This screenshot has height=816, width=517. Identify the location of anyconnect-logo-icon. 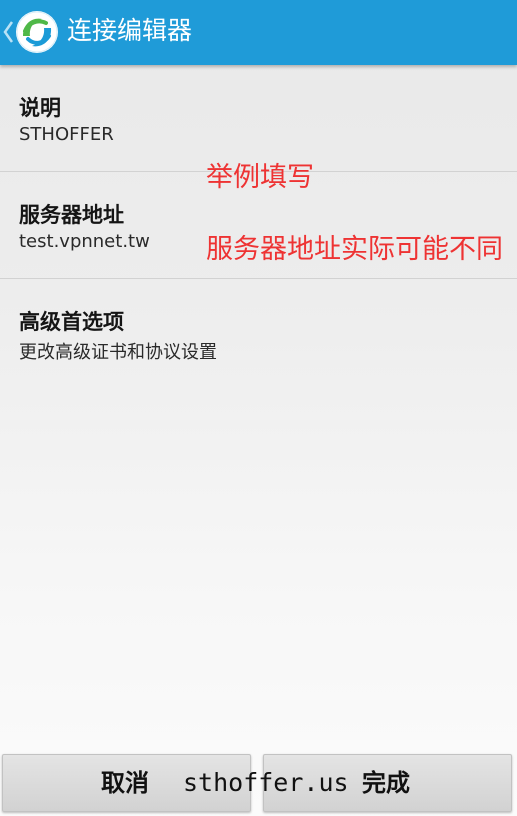
(37, 32).